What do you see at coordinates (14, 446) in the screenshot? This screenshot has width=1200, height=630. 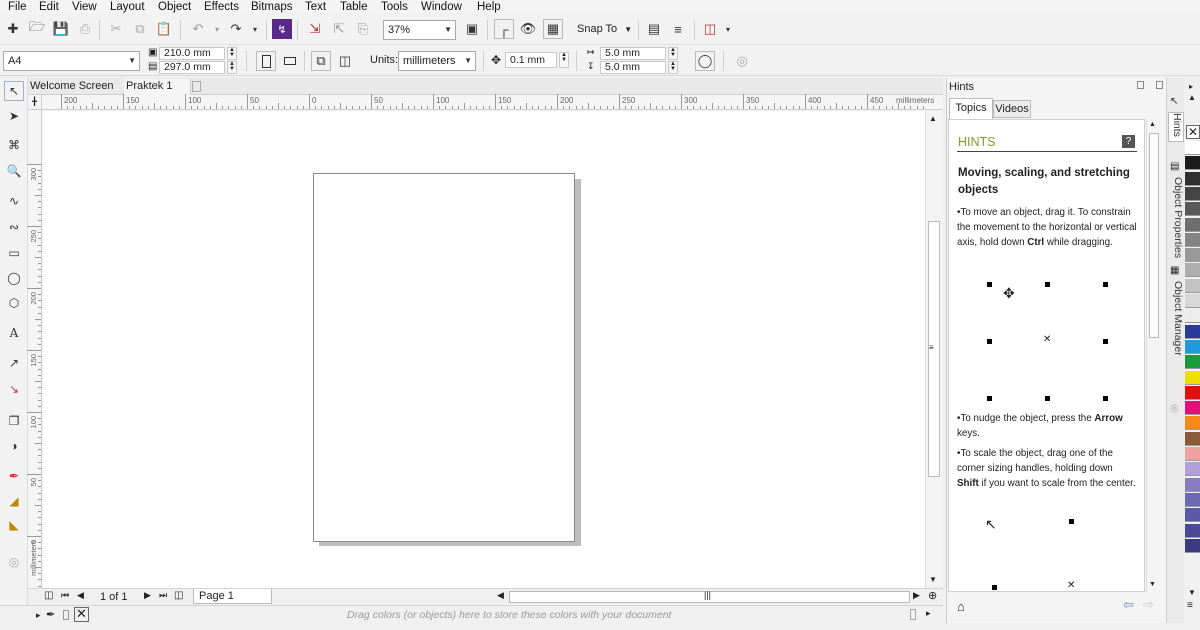 I see `transparency-tool-icon: ◑` at bounding box center [14, 446].